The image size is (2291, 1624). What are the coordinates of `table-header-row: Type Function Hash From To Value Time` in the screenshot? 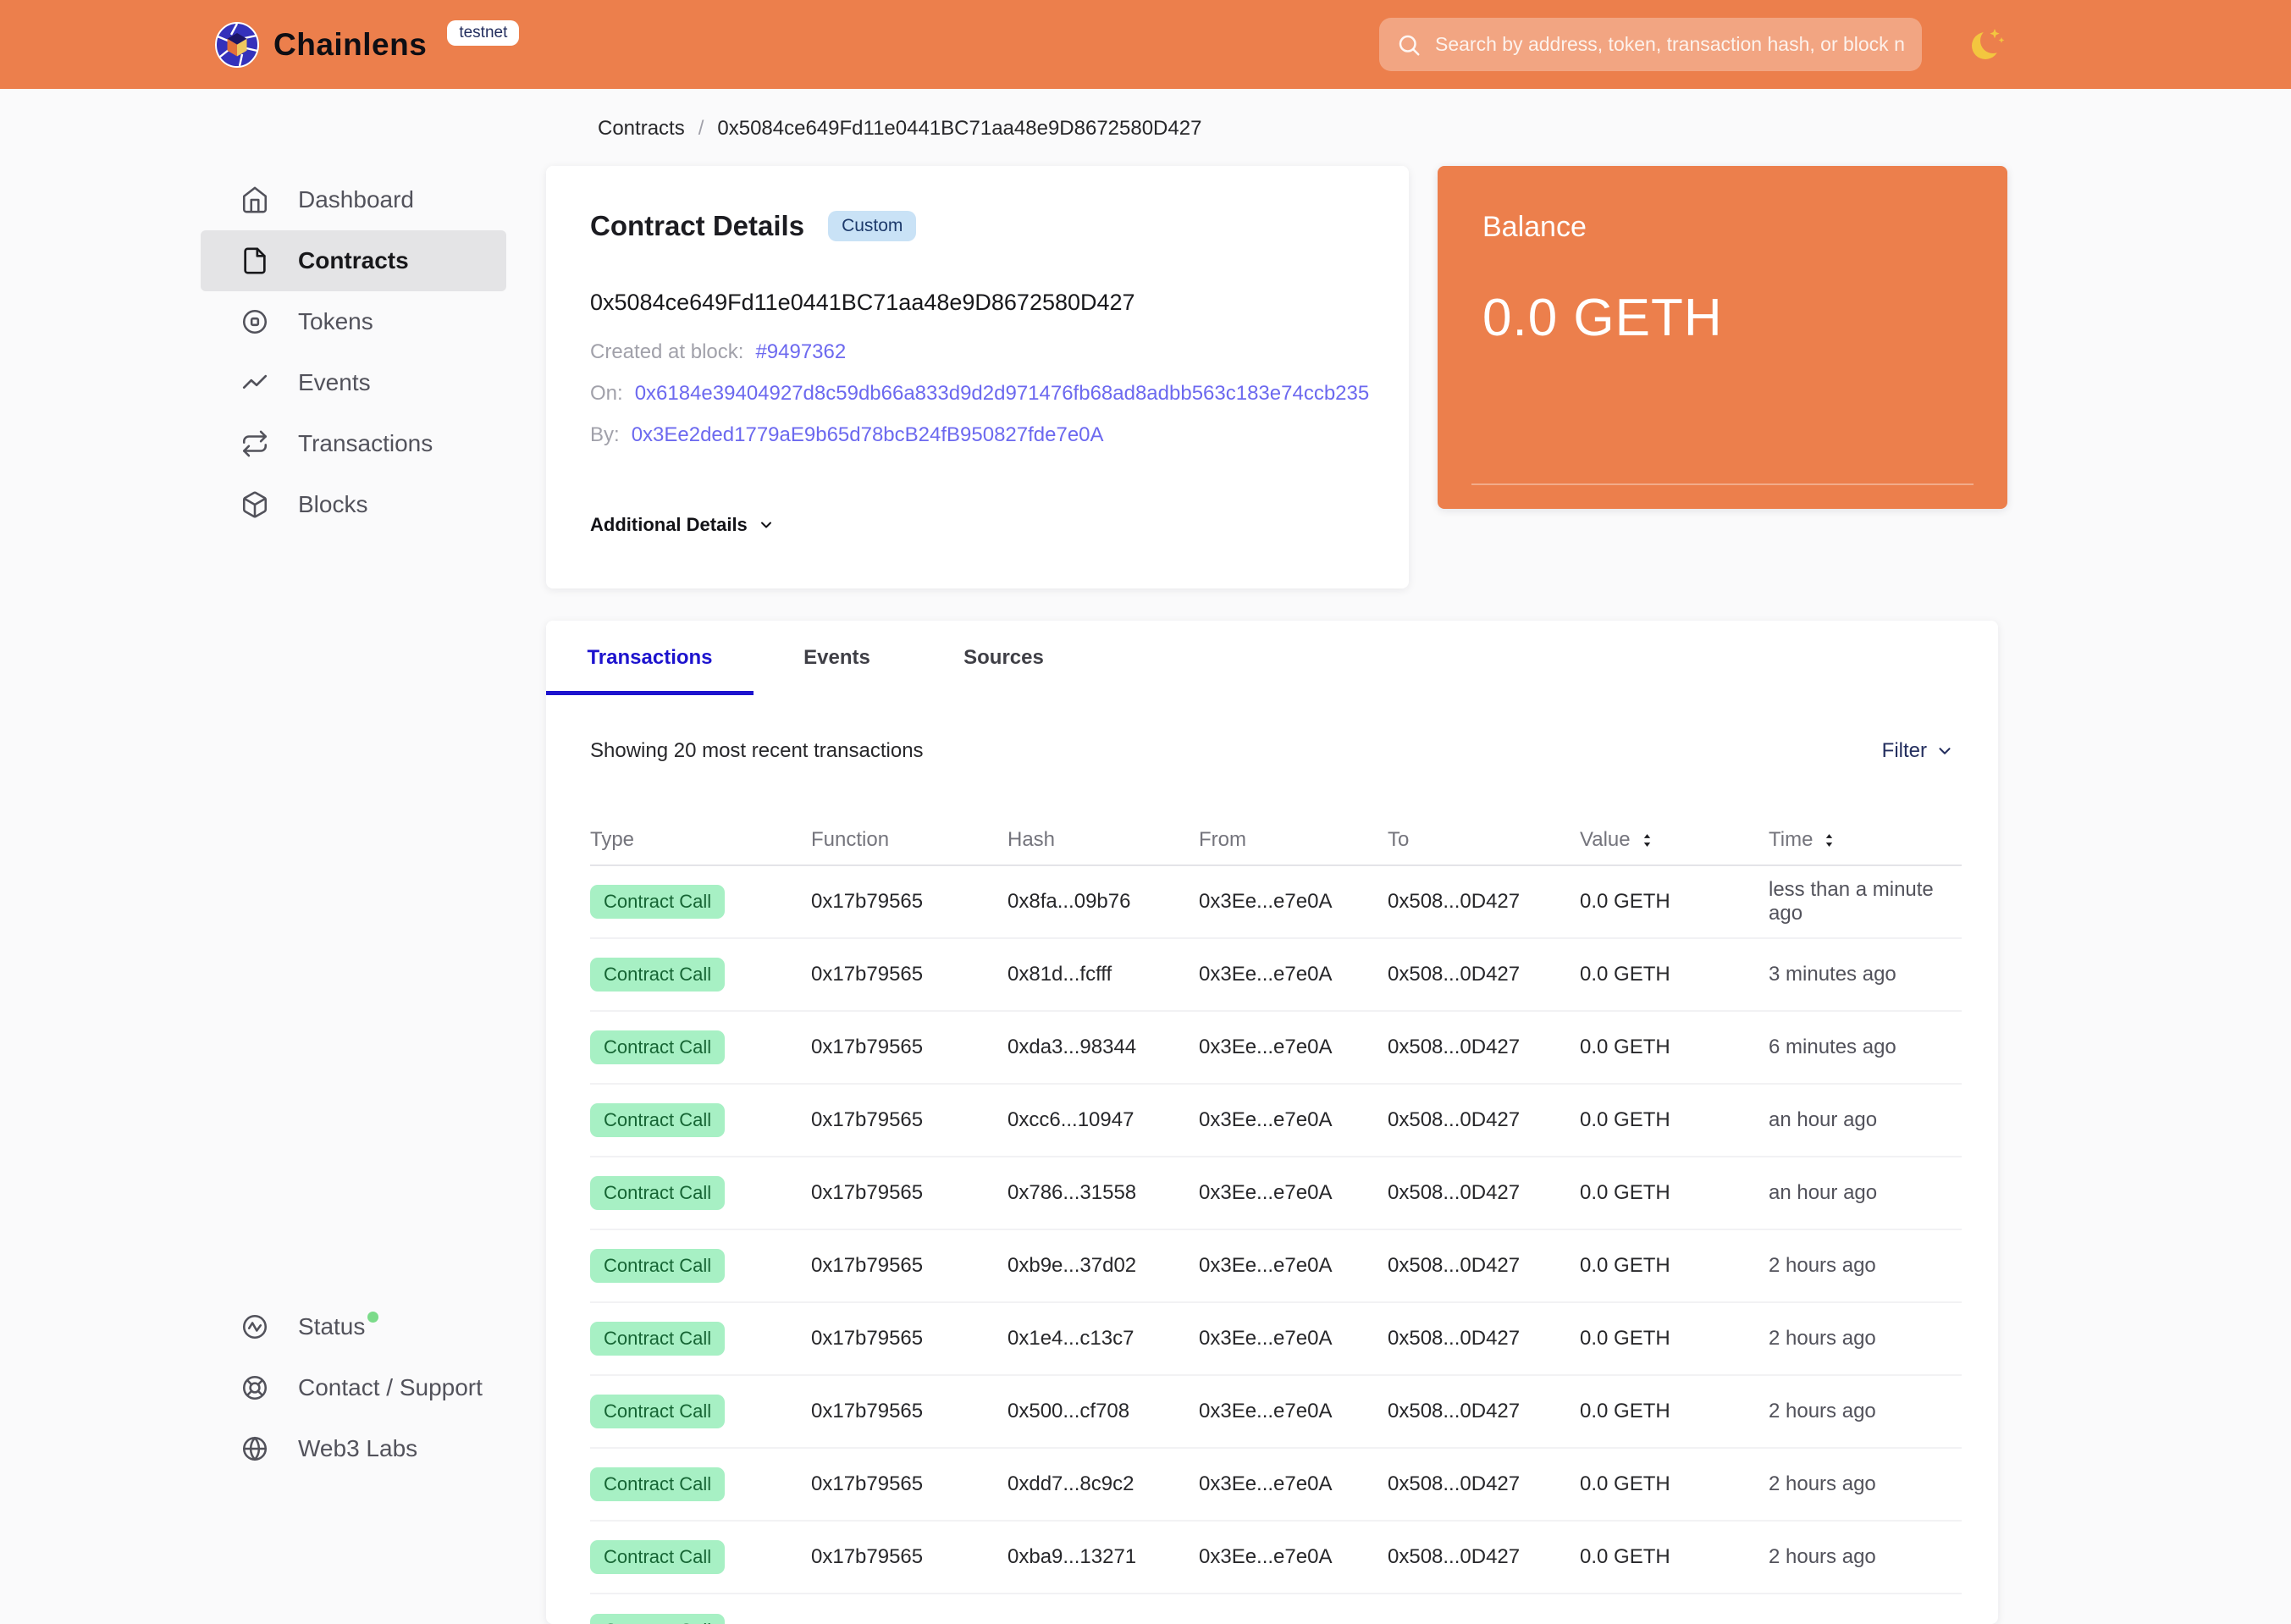 It's located at (1276, 841).